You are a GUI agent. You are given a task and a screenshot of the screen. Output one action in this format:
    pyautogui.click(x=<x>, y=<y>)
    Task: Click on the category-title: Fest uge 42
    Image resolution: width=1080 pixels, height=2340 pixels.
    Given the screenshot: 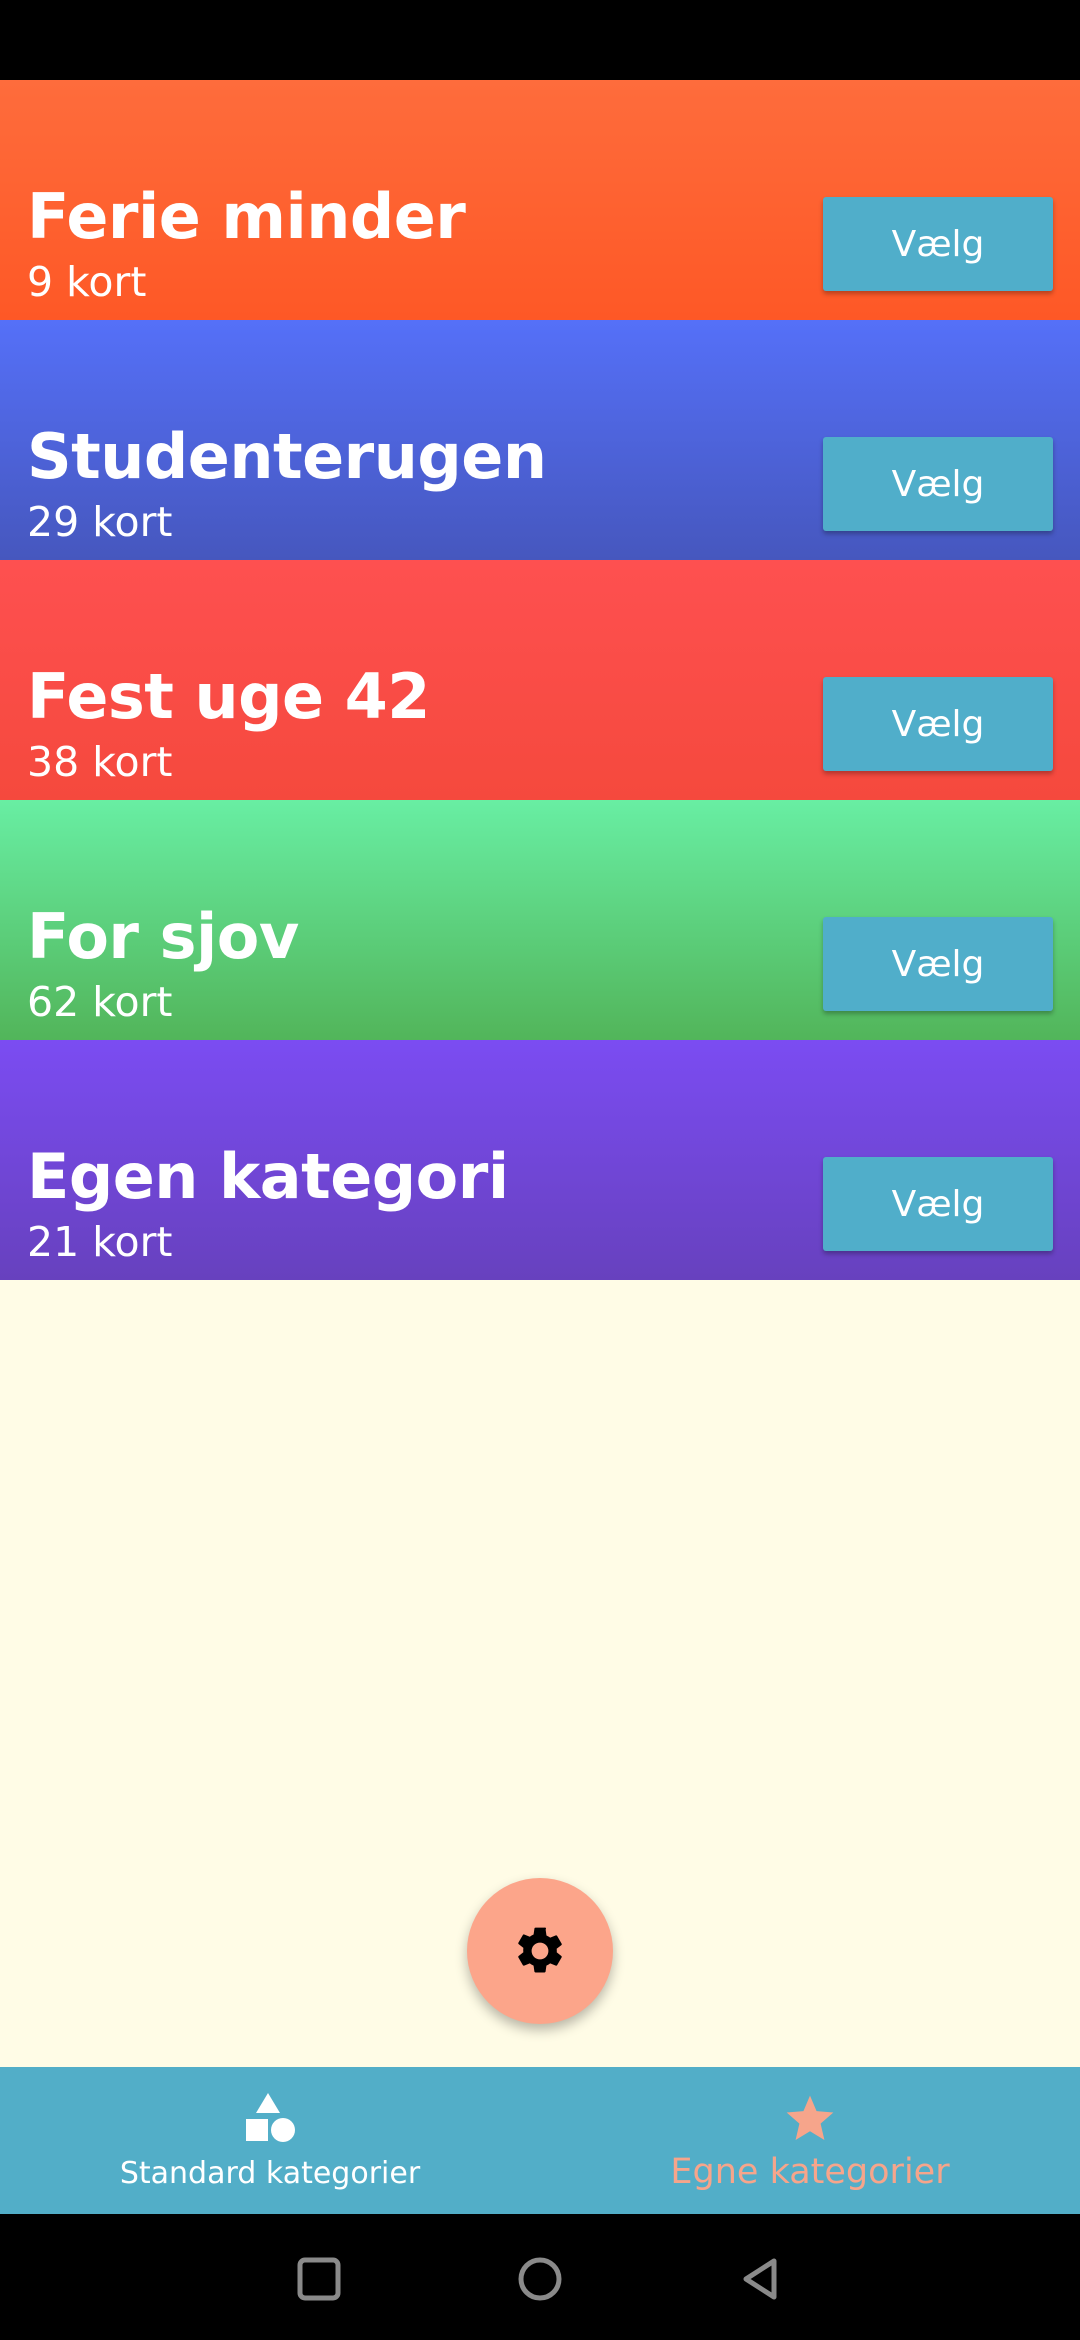 What is the action you would take?
    pyautogui.click(x=228, y=696)
    